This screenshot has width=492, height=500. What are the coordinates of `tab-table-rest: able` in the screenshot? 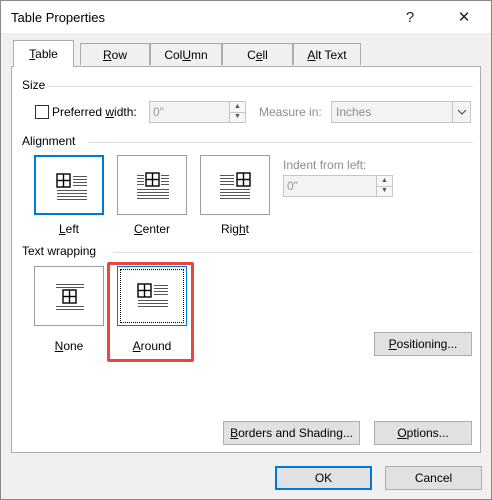 It's located at (46, 54).